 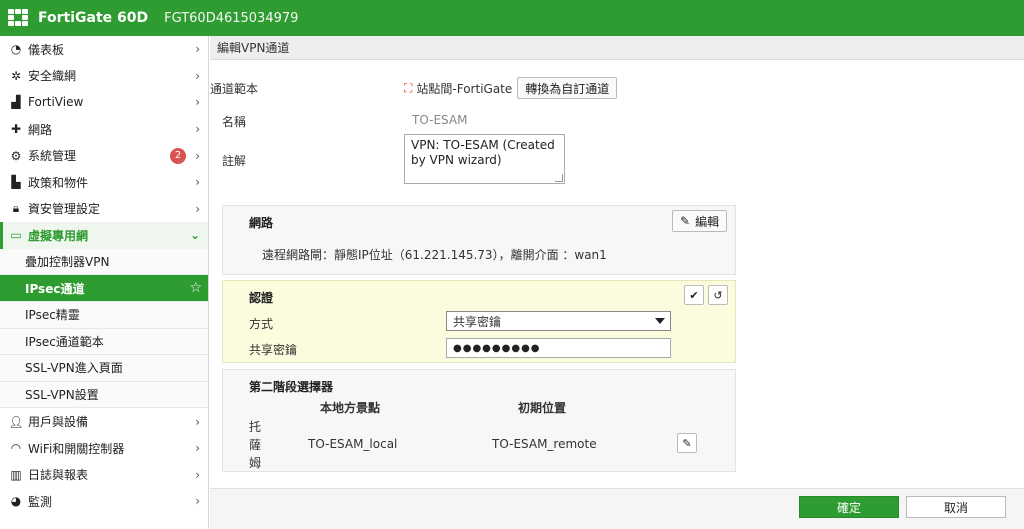 What do you see at coordinates (16, 235) in the screenshot?
I see `laptop-icon: ▭` at bounding box center [16, 235].